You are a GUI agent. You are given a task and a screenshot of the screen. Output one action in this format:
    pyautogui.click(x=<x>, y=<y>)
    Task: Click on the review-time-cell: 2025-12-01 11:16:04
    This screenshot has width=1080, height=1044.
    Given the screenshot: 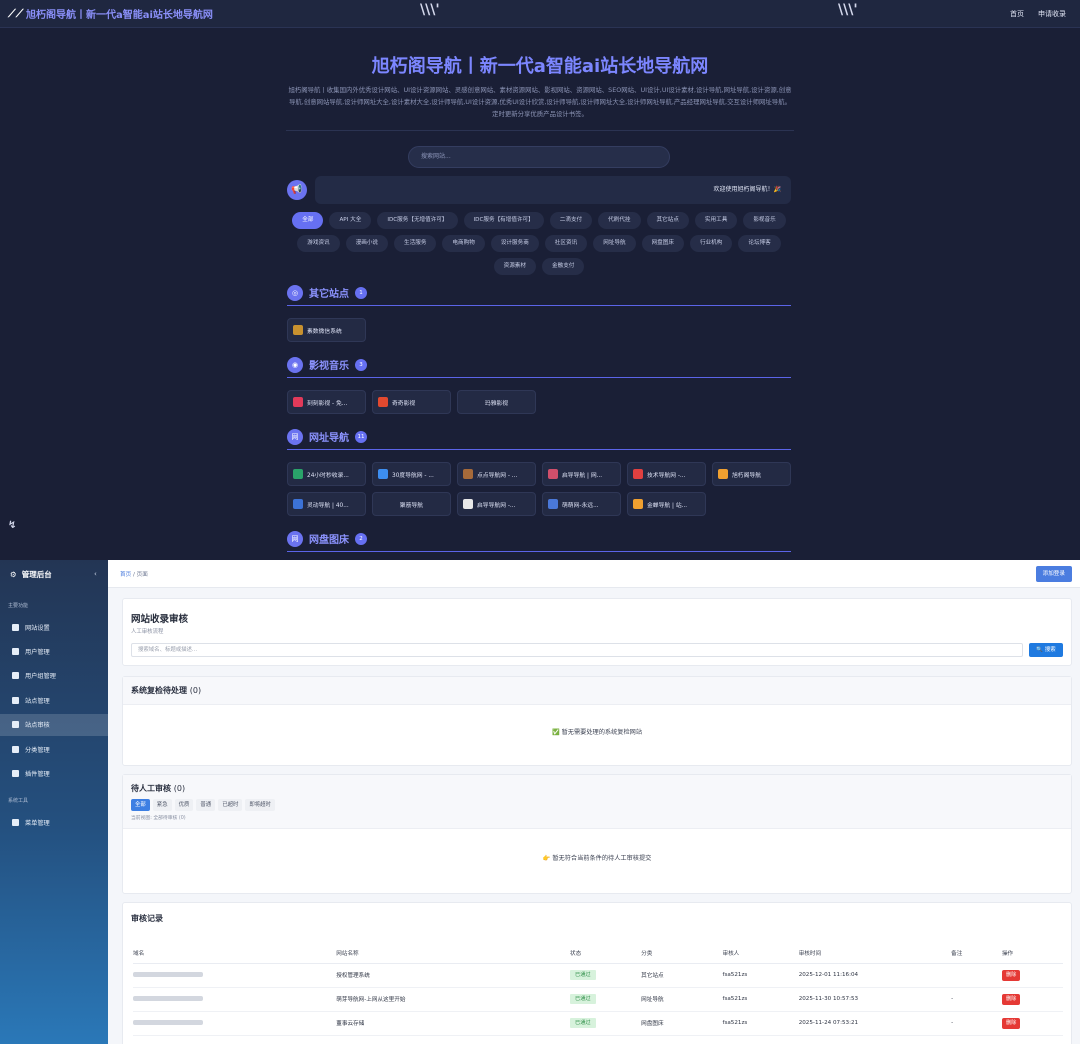 What is the action you would take?
    pyautogui.click(x=875, y=975)
    